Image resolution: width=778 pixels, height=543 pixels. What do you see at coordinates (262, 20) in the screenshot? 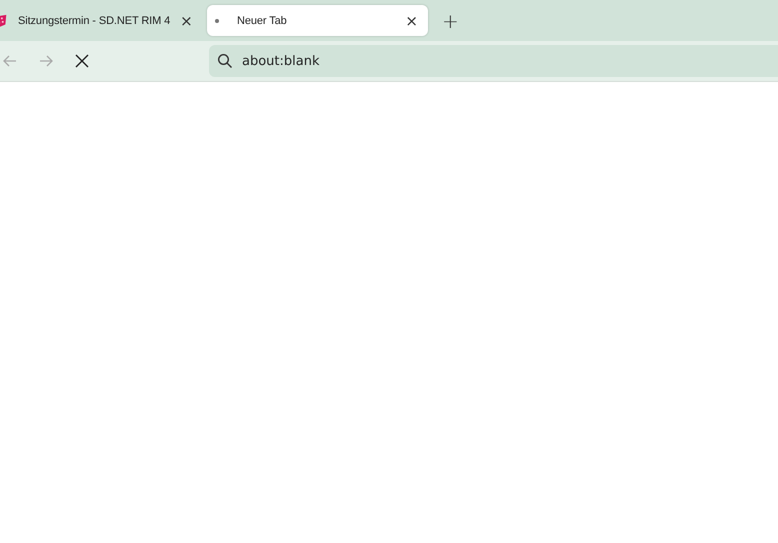
I see `tab-title: Neuer Tab` at bounding box center [262, 20].